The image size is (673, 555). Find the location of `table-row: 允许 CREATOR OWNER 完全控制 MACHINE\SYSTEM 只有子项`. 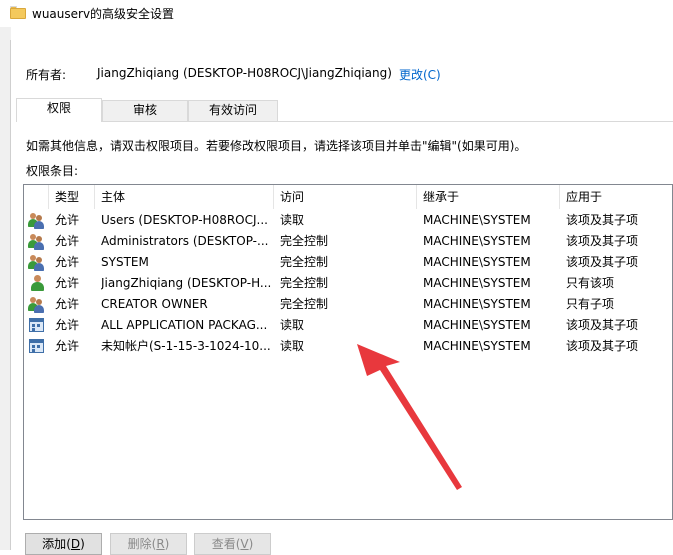

table-row: 允许 CREATOR OWNER 完全控制 MACHINE\SYSTEM 只有子项 is located at coordinates (348, 304).